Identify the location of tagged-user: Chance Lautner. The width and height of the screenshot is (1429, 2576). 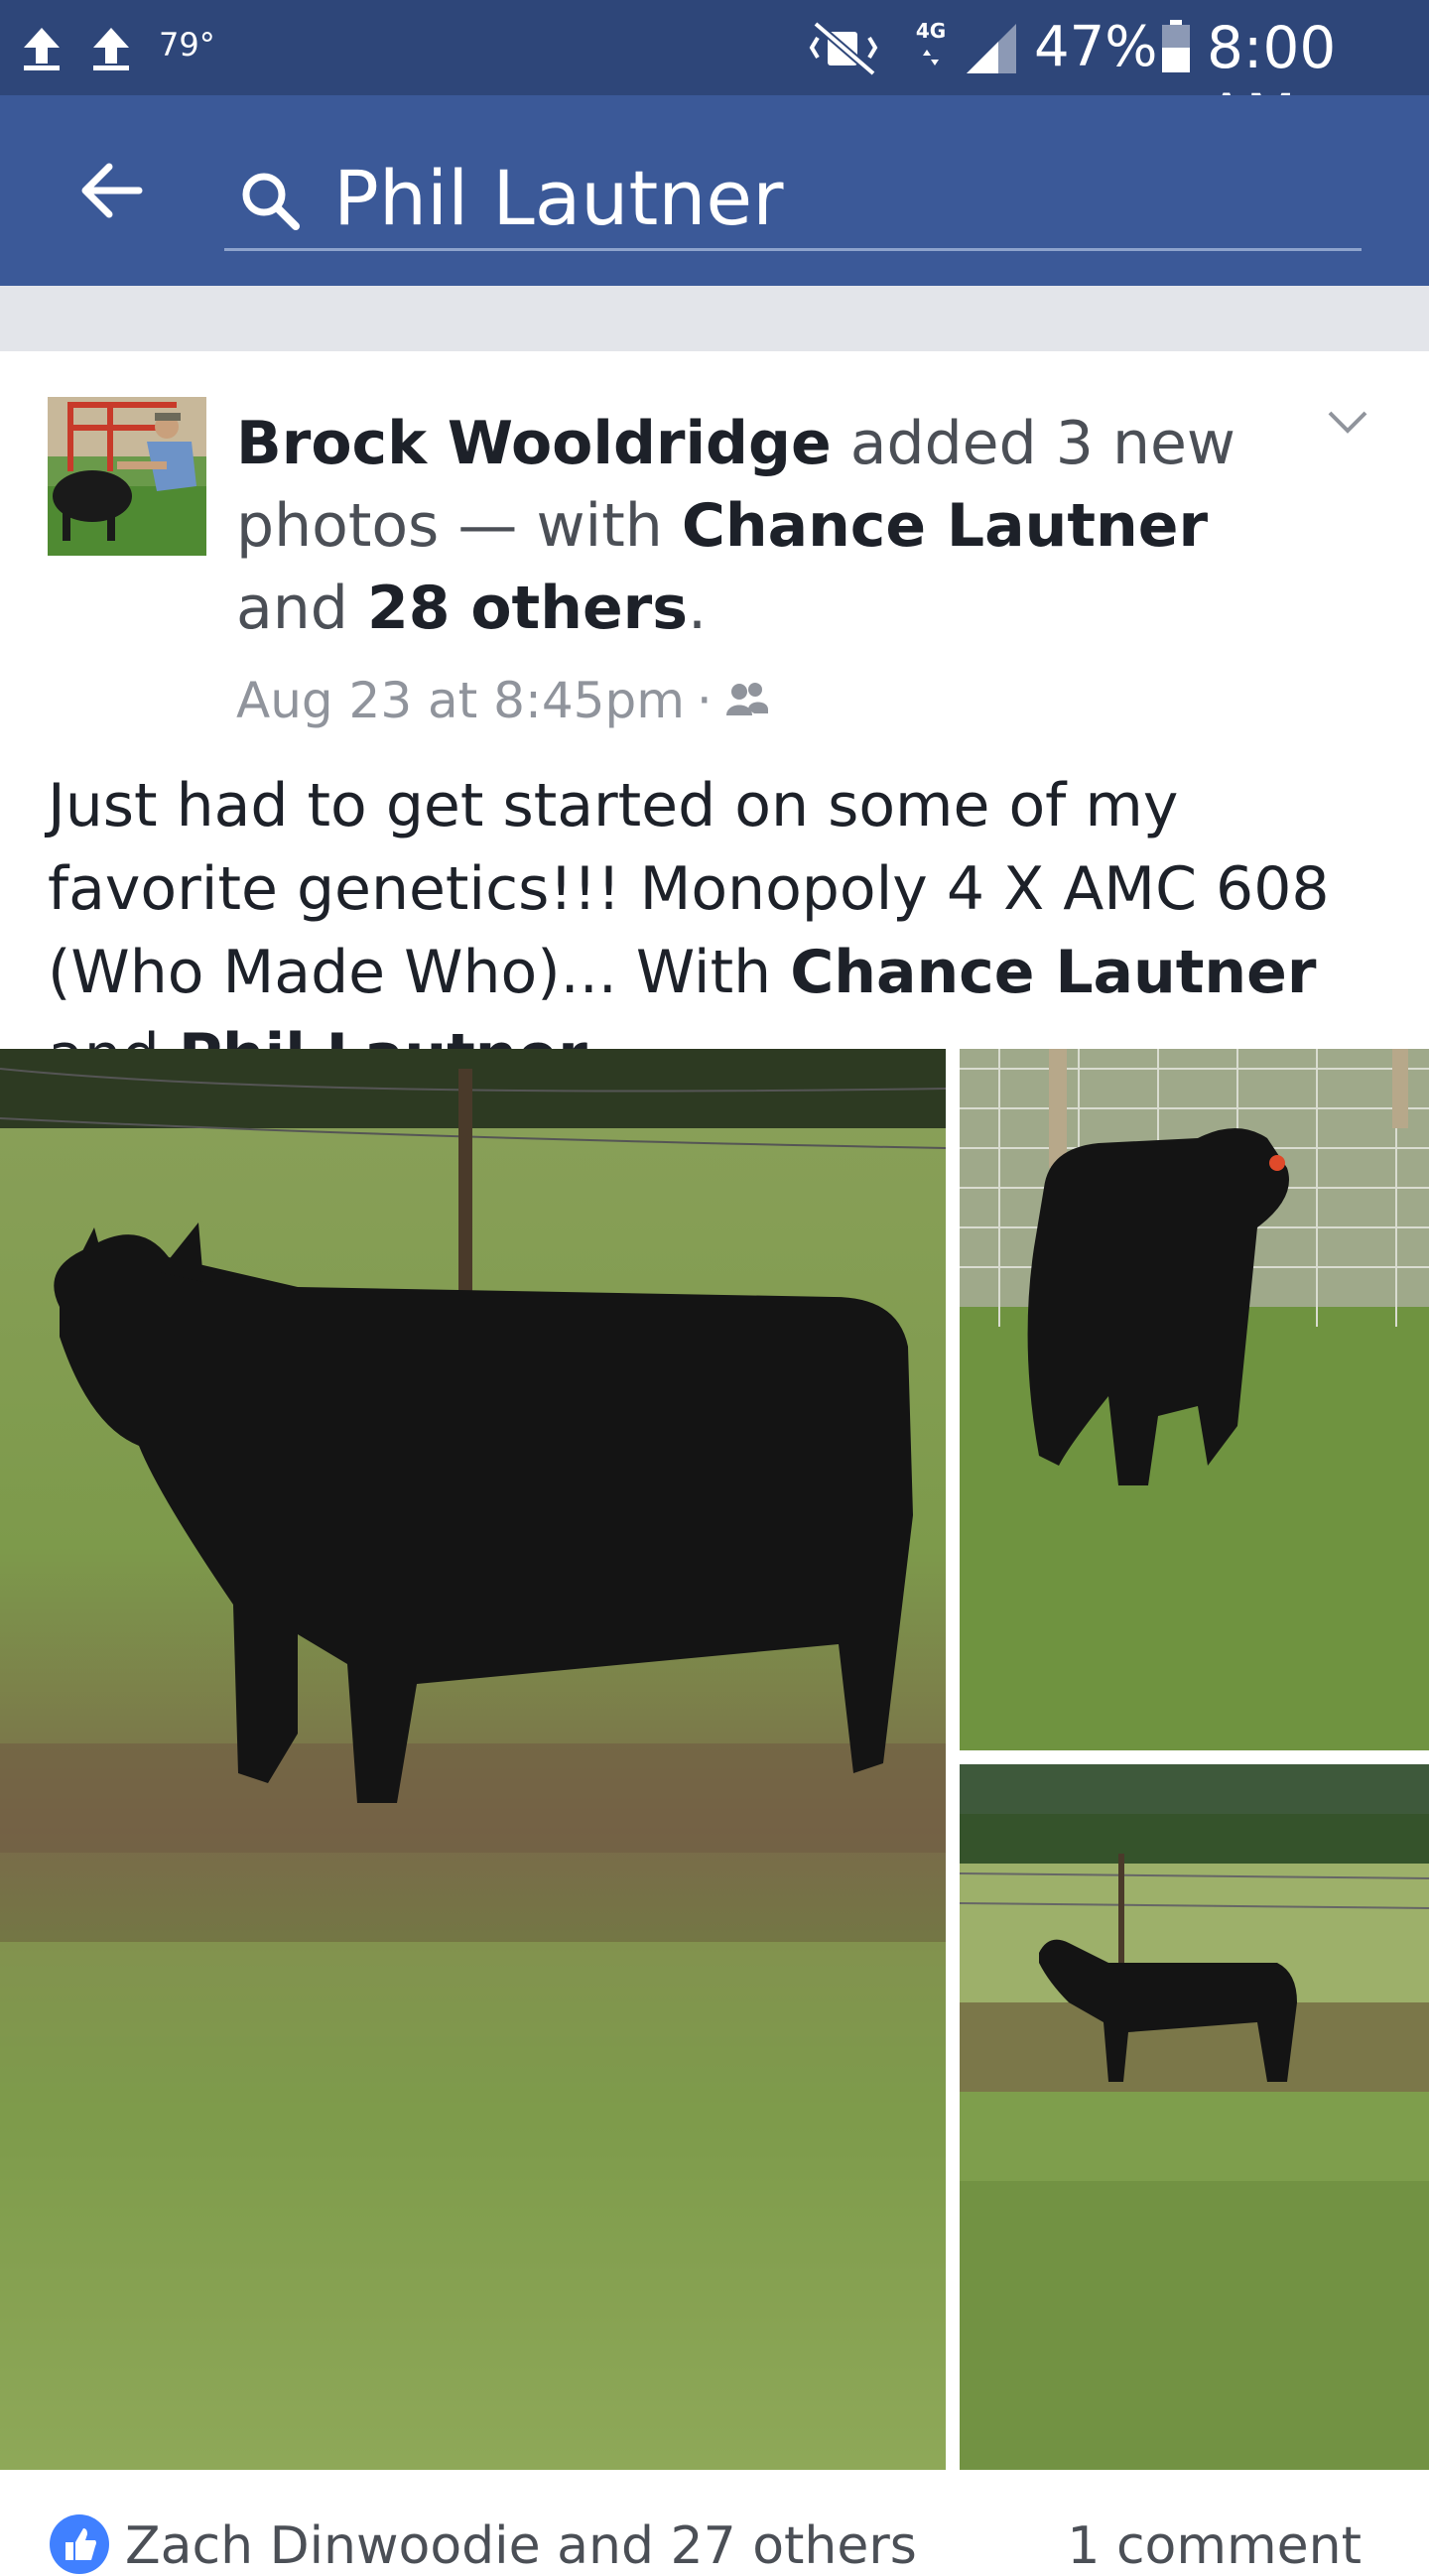
(945, 526).